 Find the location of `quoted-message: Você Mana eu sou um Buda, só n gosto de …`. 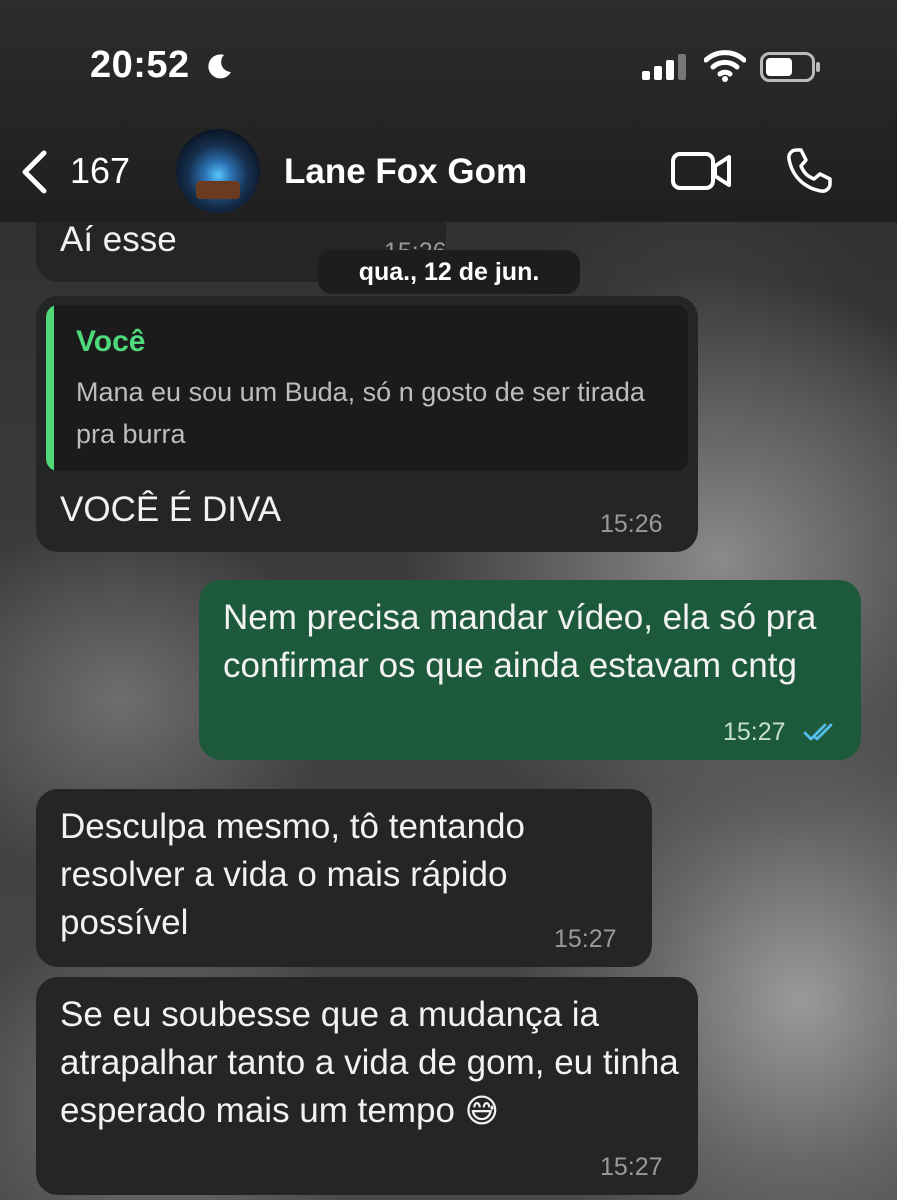

quoted-message: Você Mana eu sou um Buda, só n gosto de … is located at coordinates (367, 388).